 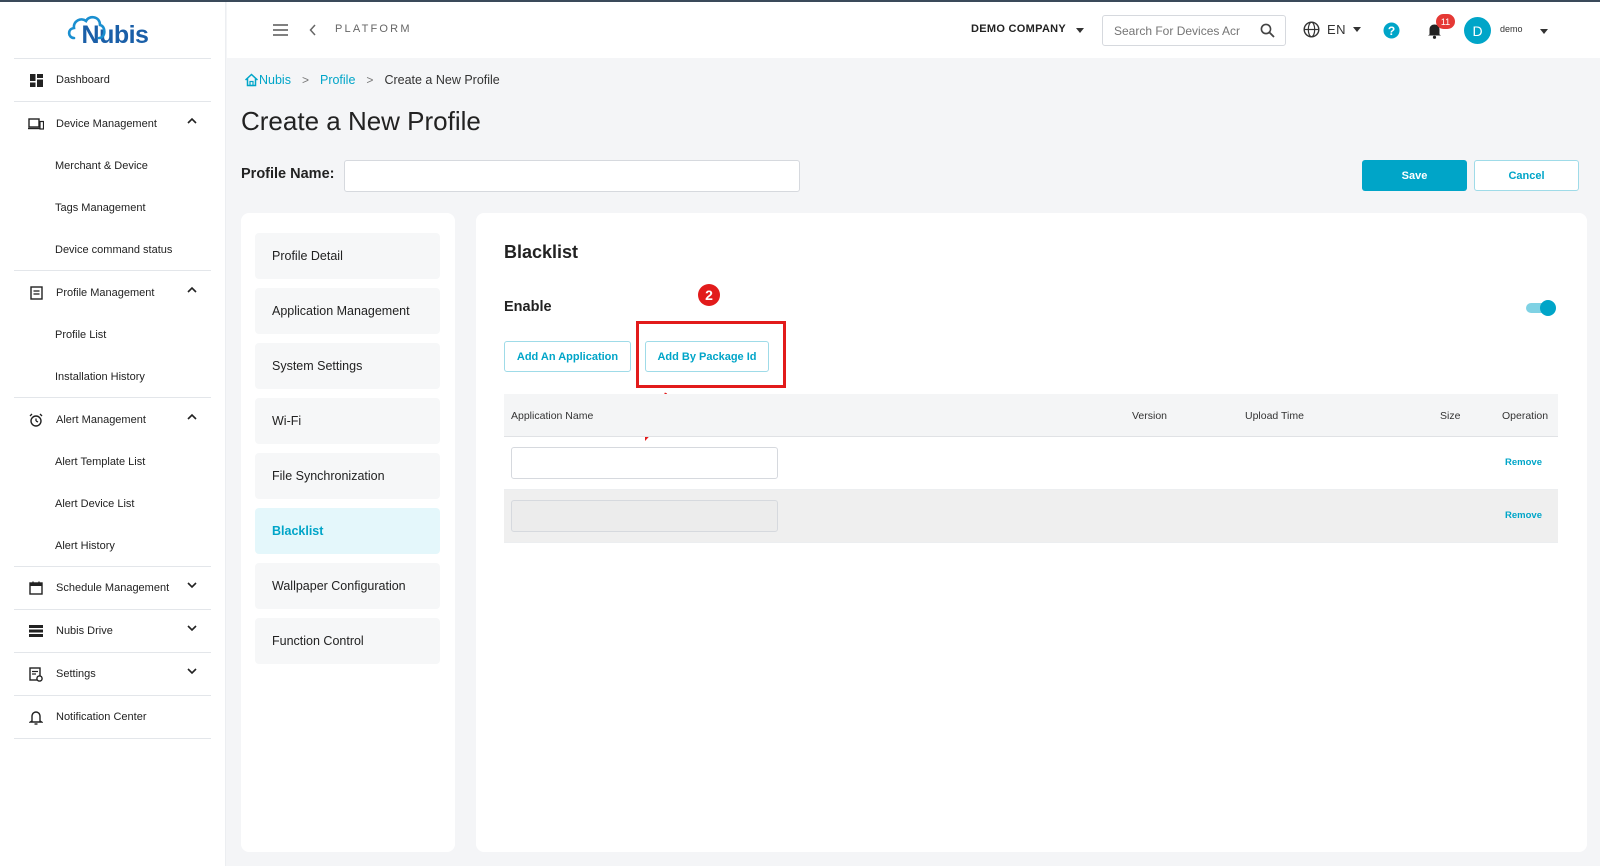 What do you see at coordinates (36, 631) in the screenshot?
I see `storage-icon` at bounding box center [36, 631].